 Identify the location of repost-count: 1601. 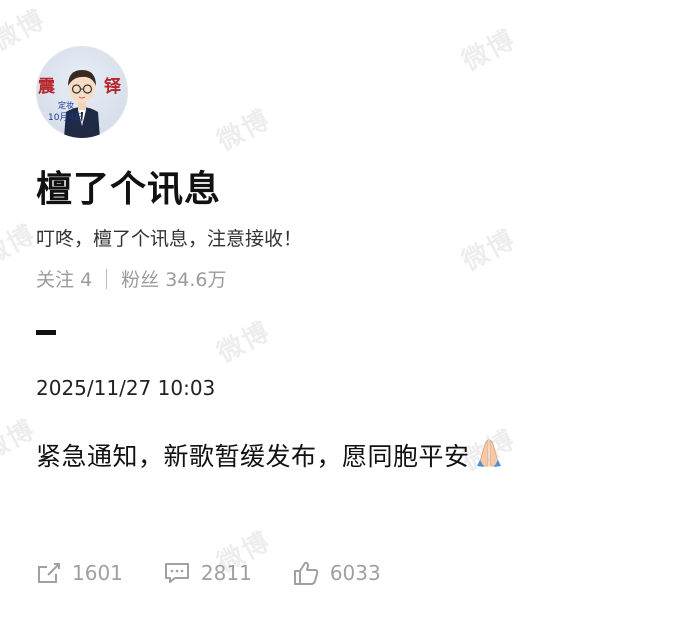
(97, 573).